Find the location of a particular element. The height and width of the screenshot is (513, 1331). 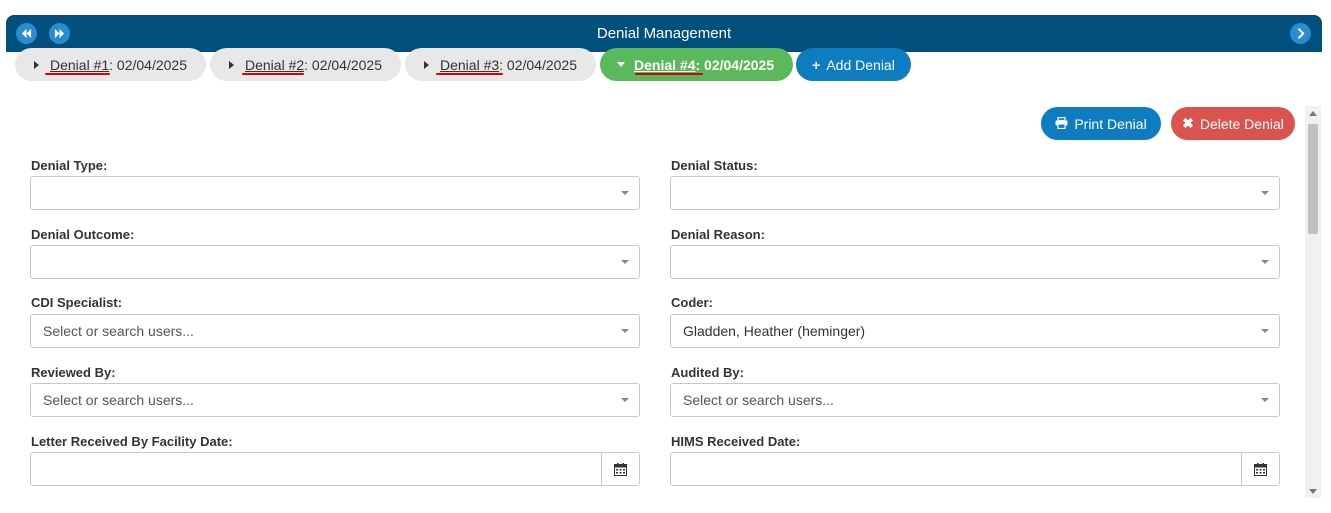

chevron-right-icon is located at coordinates (1301, 33).